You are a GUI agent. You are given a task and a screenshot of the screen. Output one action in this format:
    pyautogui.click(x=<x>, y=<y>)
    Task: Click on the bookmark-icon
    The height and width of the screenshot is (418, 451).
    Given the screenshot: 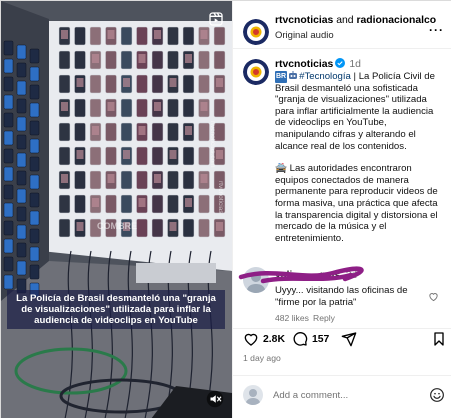 What is the action you would take?
    pyautogui.click(x=439, y=339)
    